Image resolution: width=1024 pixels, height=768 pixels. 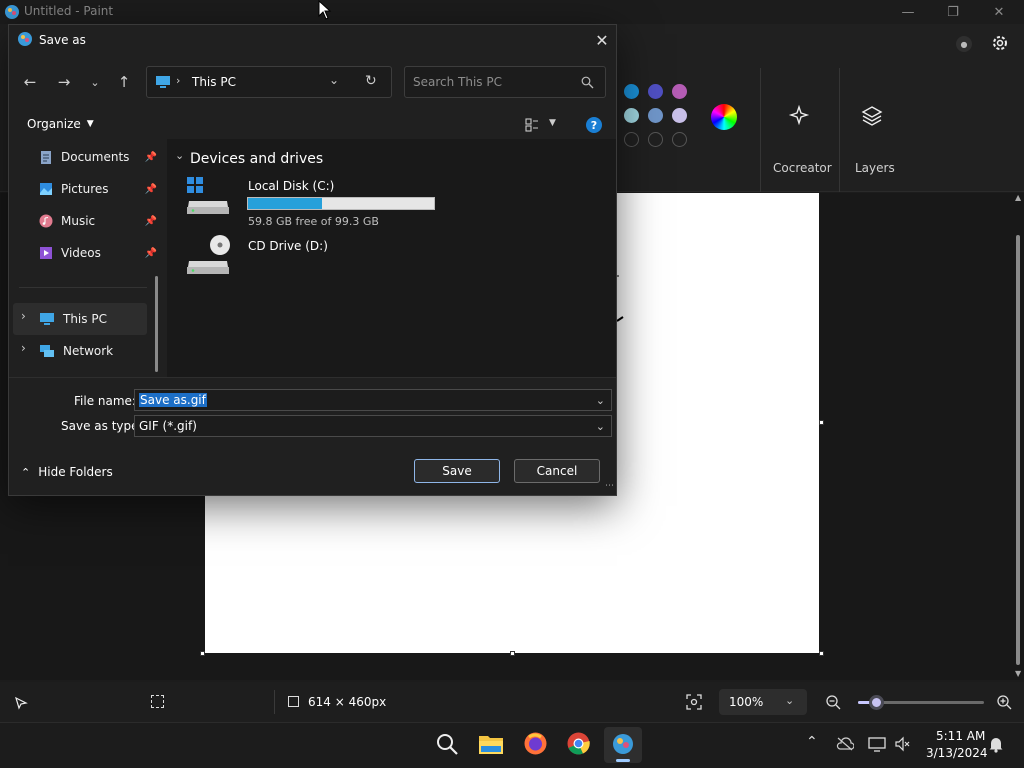 I want to click on nav-item-network: Network, so click(x=98, y=351).